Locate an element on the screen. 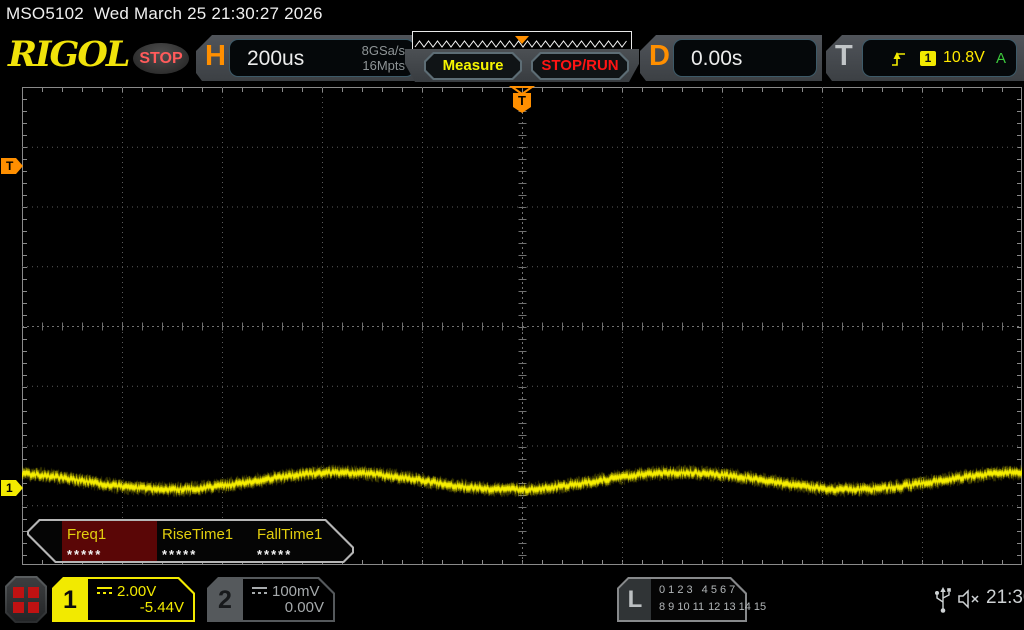 This screenshot has width=1024, height=630. timebase-value: 200us is located at coordinates (276, 58).